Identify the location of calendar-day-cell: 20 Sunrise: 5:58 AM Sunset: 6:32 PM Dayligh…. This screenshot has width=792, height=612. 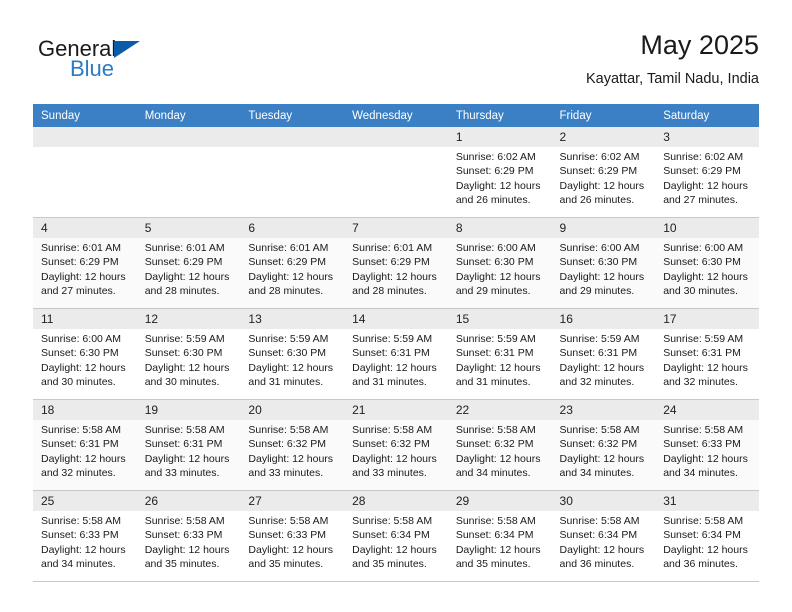
(292, 445).